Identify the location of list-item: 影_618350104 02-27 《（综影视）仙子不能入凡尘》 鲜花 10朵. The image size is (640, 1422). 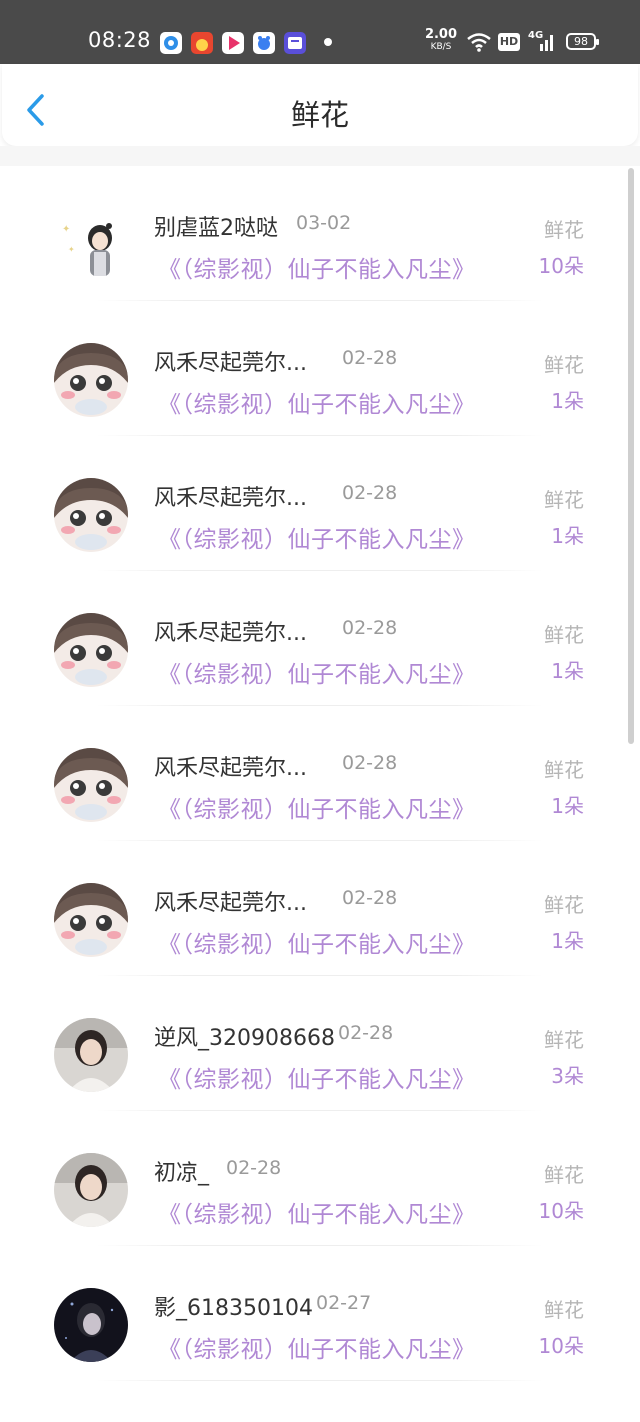
(320, 1313).